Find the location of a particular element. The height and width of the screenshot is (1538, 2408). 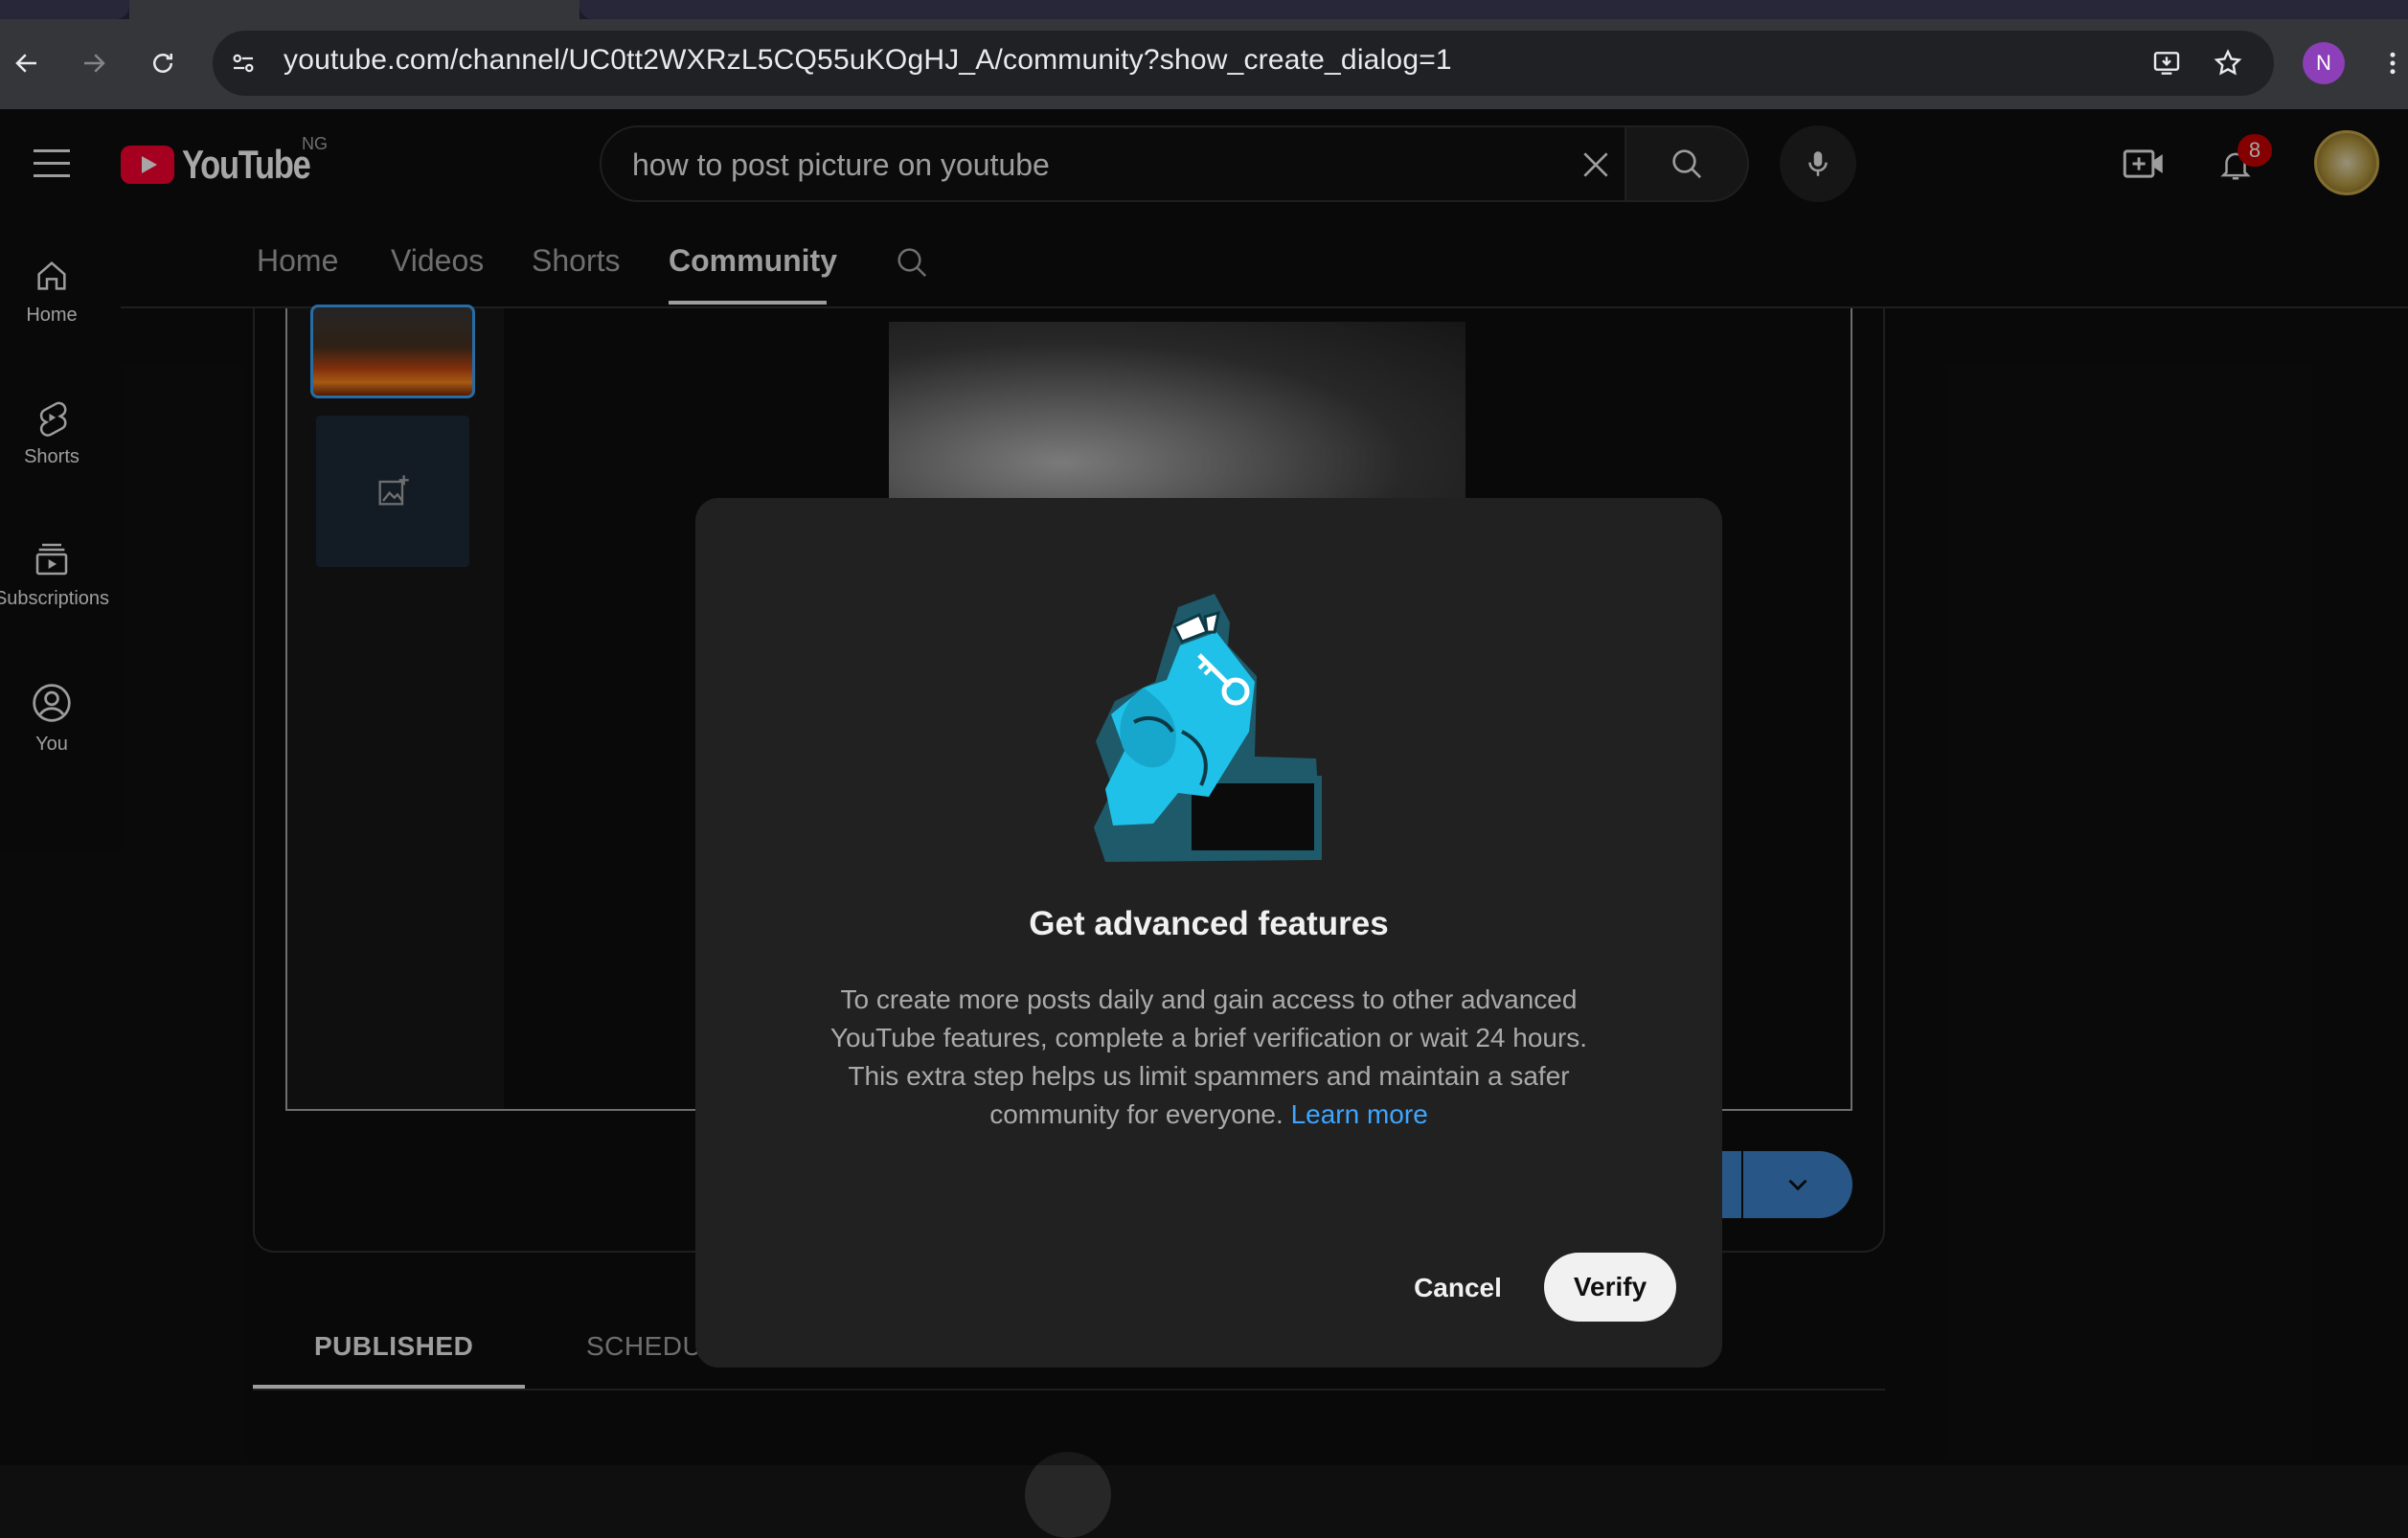

browser-profile-avatar: N is located at coordinates (2324, 63).